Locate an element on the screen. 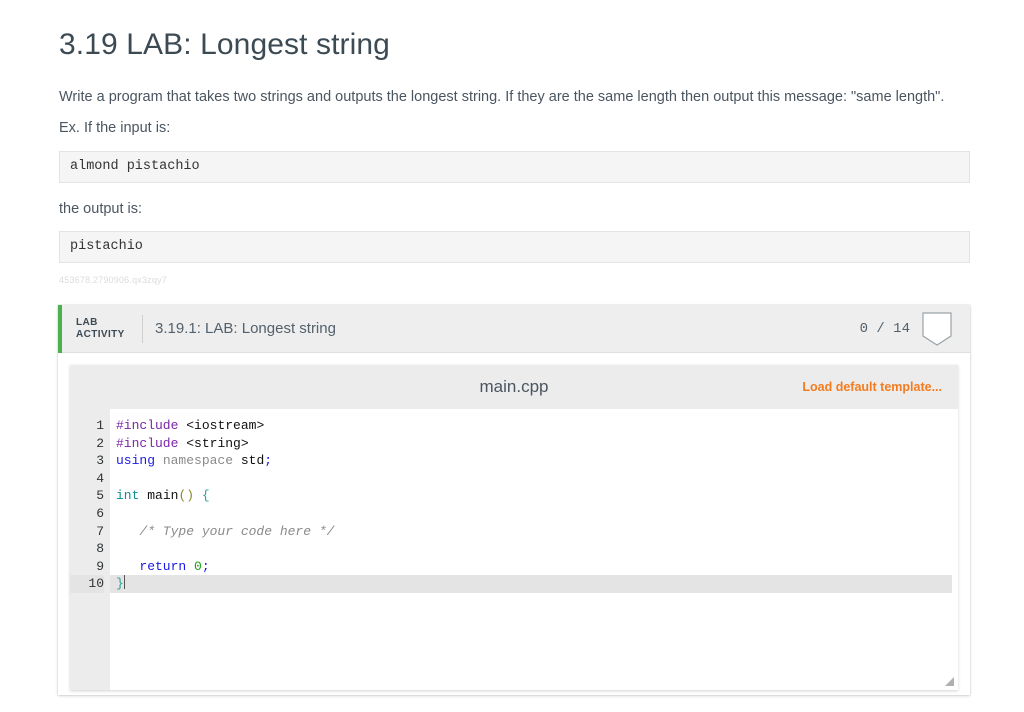  example-output-label: the output is: is located at coordinates (101, 209).